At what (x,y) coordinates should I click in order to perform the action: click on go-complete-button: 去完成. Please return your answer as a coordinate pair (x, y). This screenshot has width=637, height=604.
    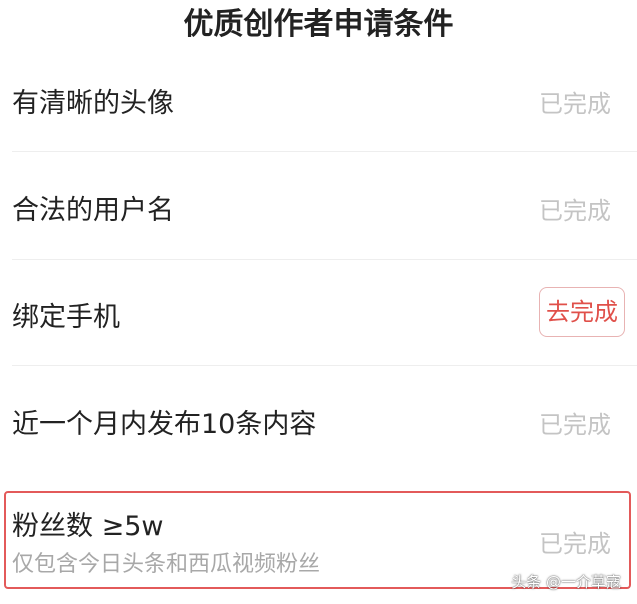
    Looking at the image, I should click on (582, 312).